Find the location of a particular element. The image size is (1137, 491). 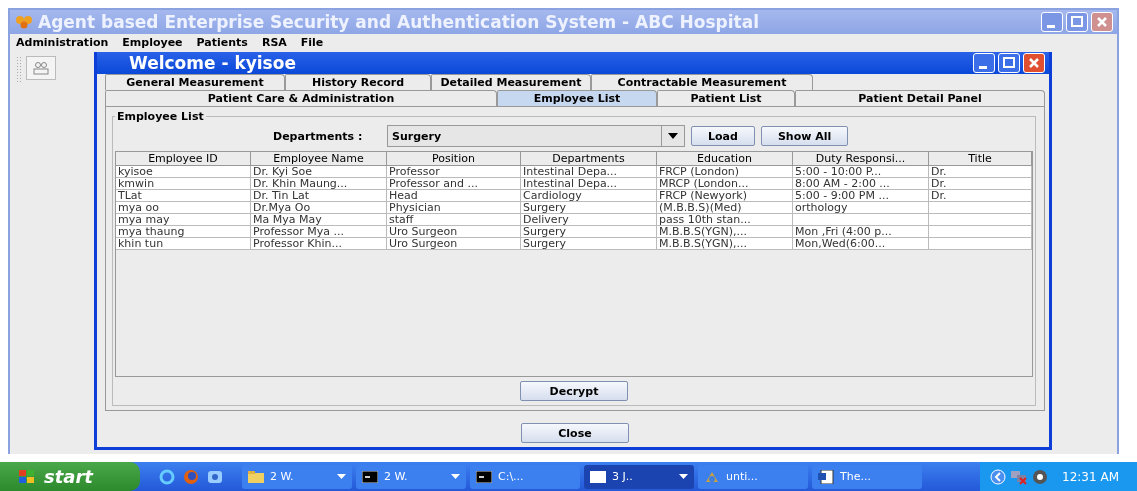

tab: Employee List is located at coordinates (577, 98).